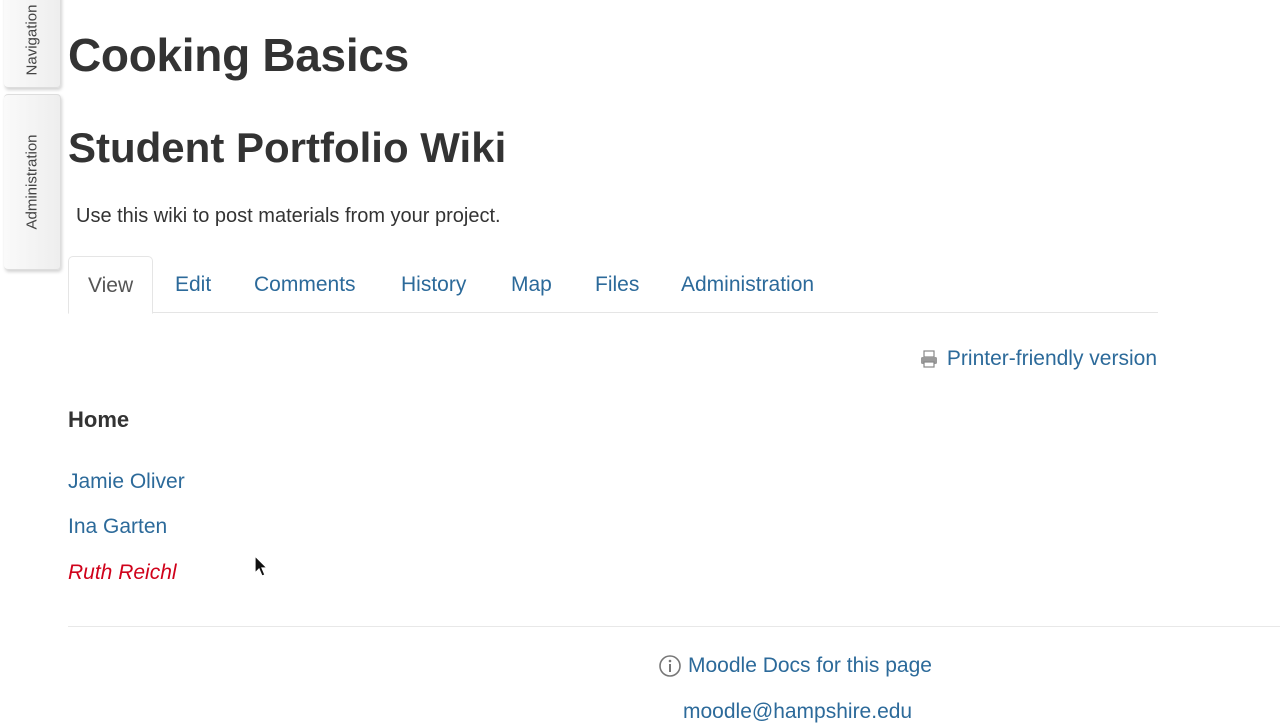 This screenshot has width=1280, height=724. I want to click on page-heading: Home, so click(99, 419).